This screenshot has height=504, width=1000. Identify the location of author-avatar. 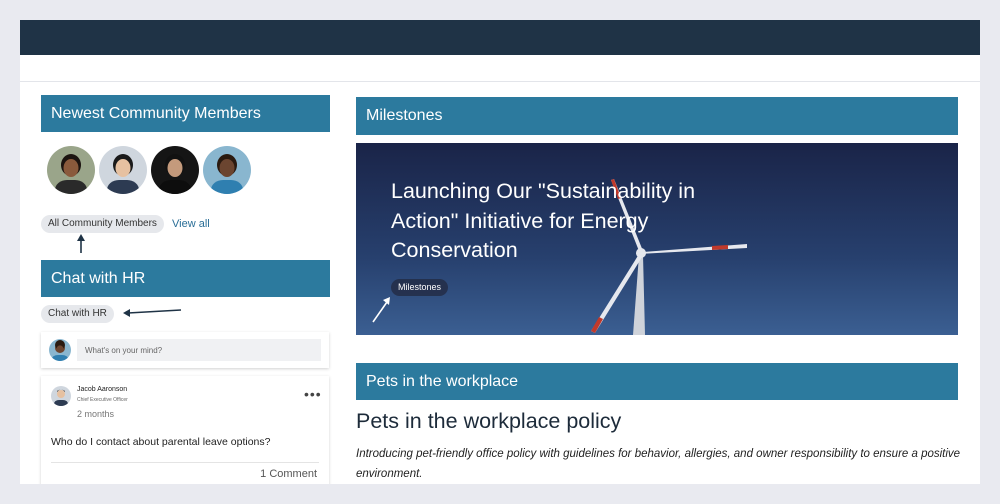
(61, 396).